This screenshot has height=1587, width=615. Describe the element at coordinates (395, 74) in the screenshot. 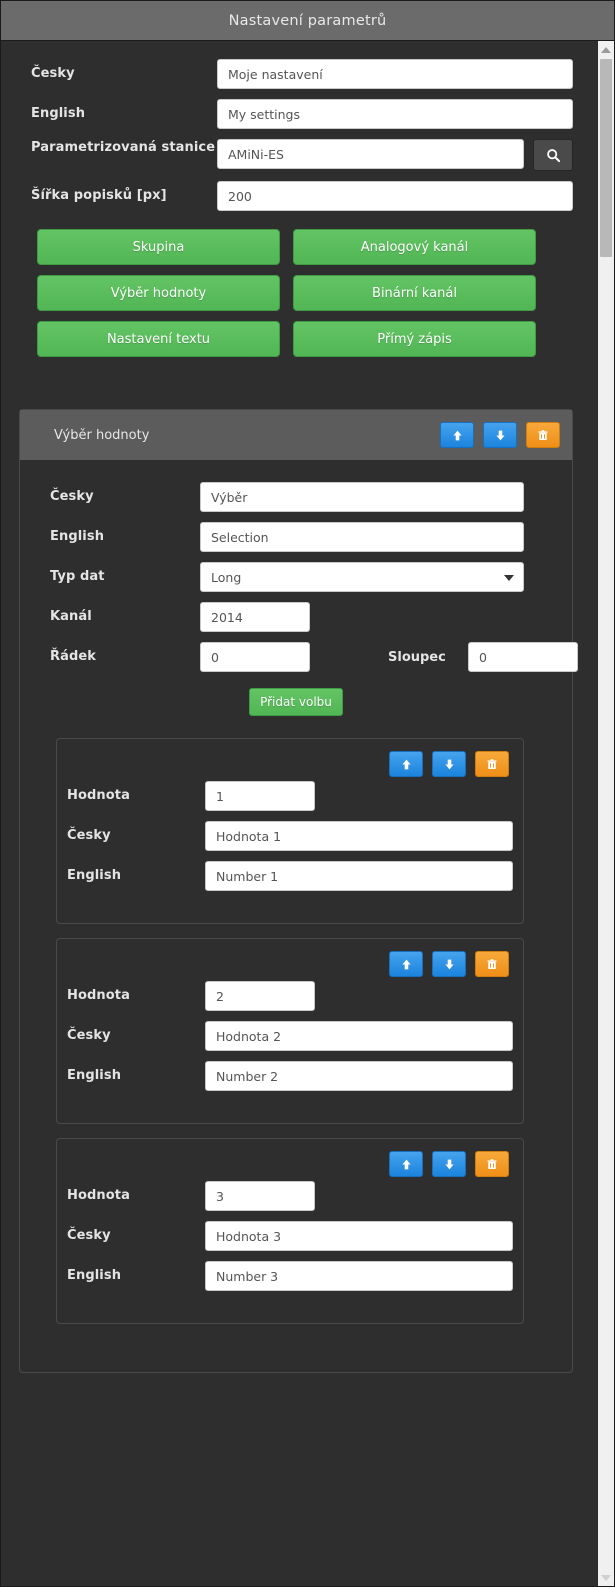

I see `czech-name-input` at that location.